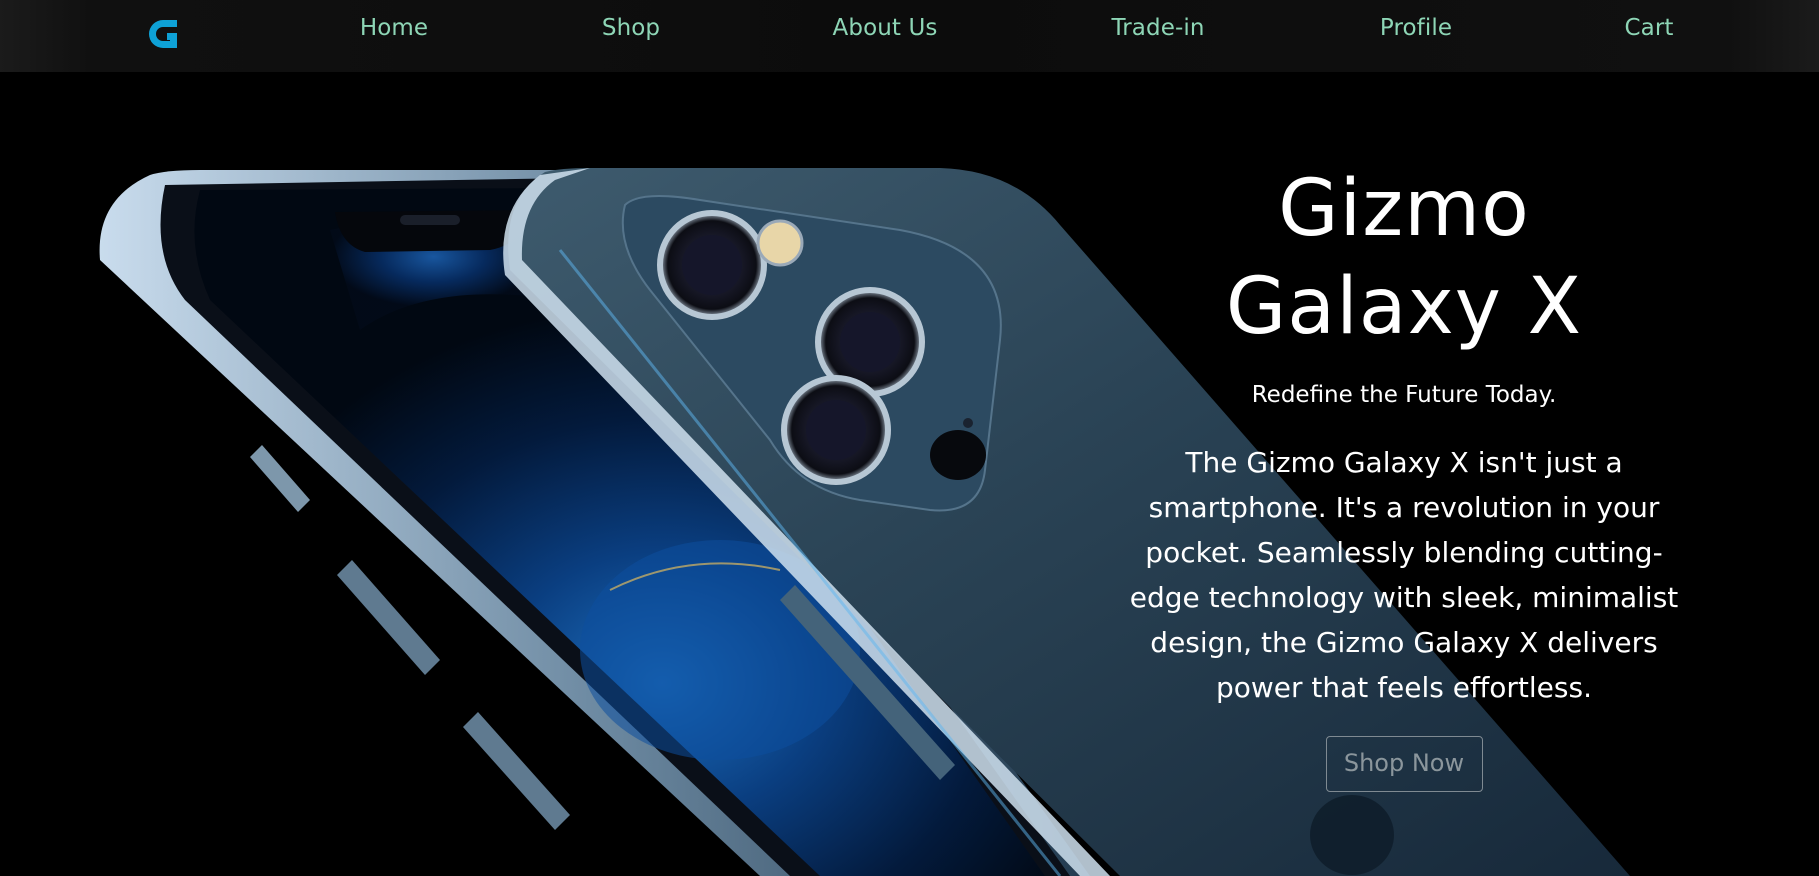 This screenshot has width=1819, height=876. Describe the element at coordinates (166, 34) in the screenshot. I see `g-logo-icon` at that location.